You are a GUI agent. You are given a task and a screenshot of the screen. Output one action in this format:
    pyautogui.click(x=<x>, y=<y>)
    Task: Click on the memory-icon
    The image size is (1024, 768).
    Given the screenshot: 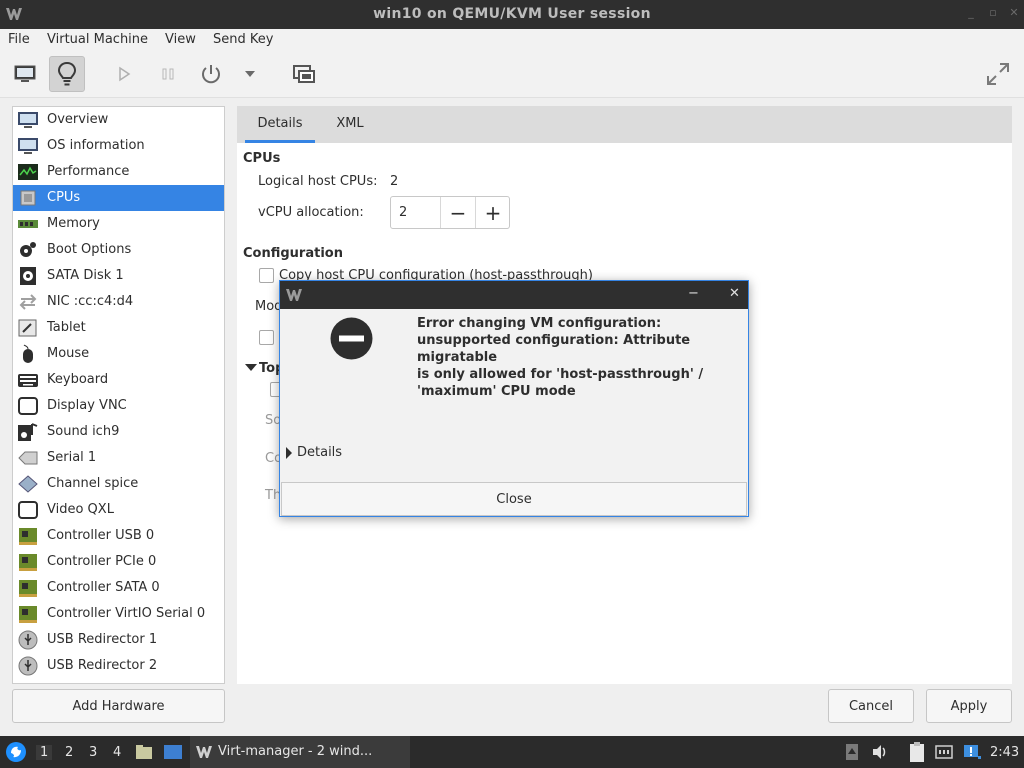 What is the action you would take?
    pyautogui.click(x=28, y=224)
    